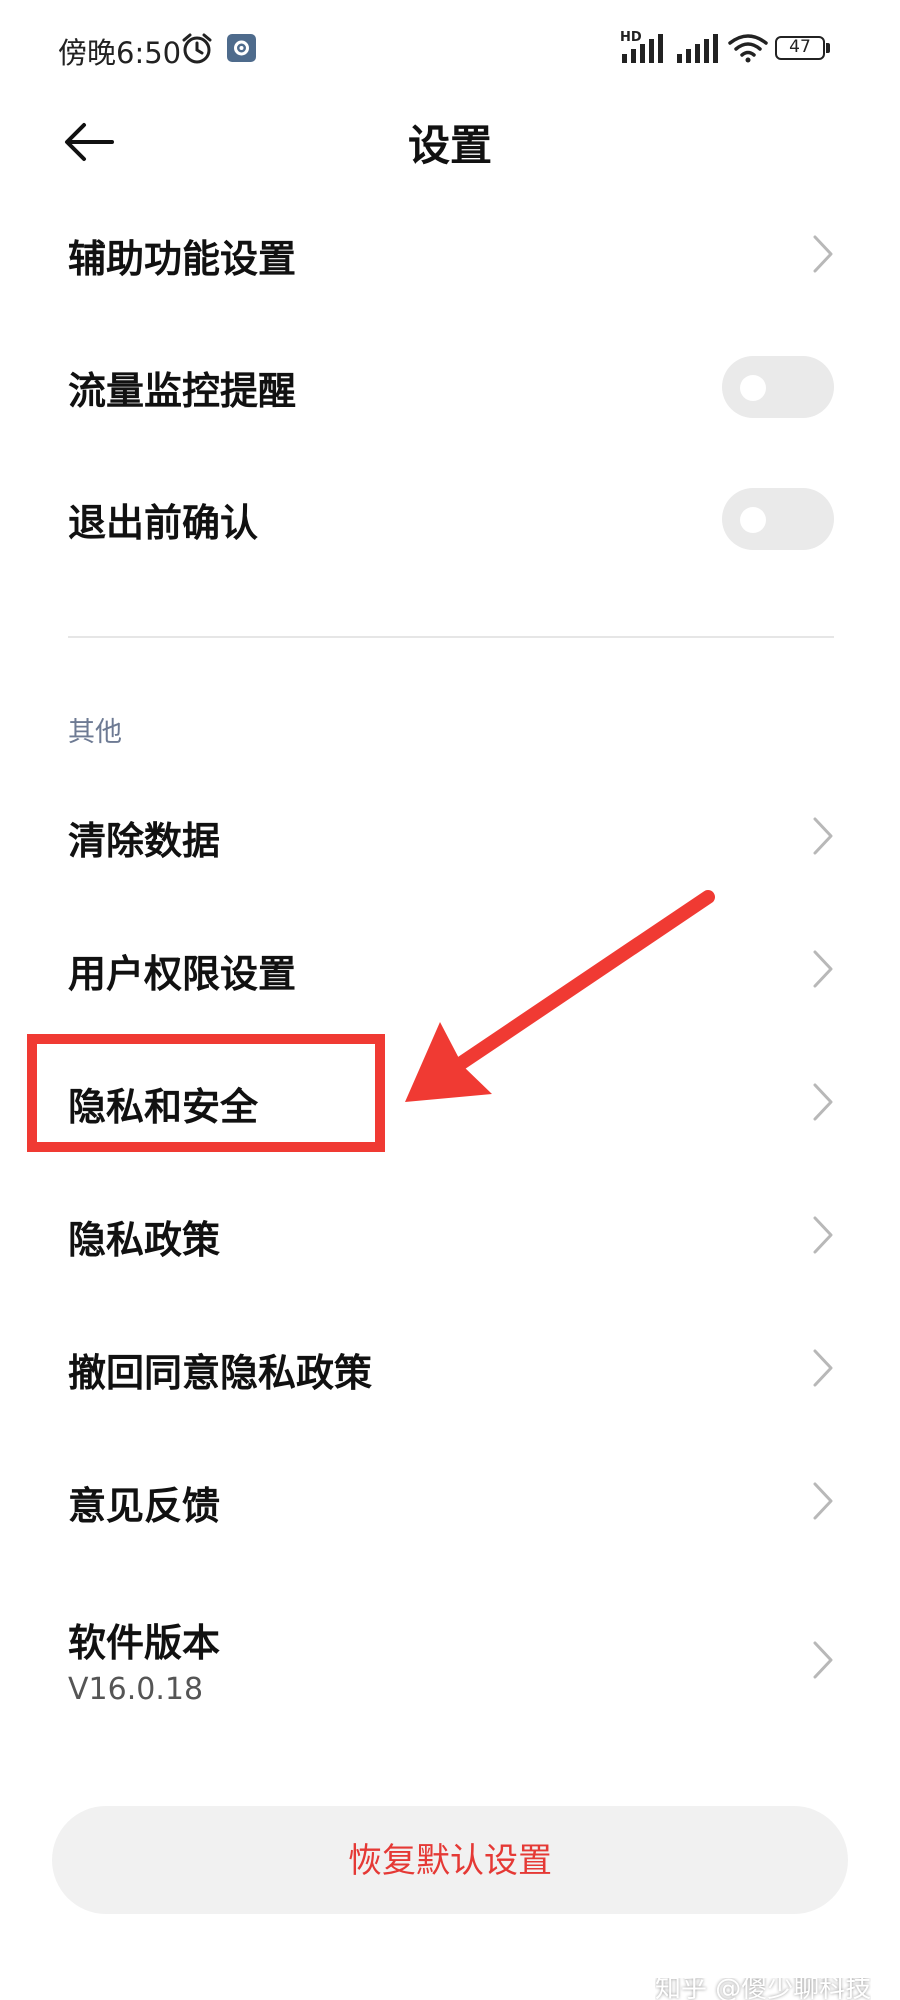 This screenshot has width=900, height=2000. What do you see at coordinates (560, 996) in the screenshot?
I see `annotation-arrow-icon` at bounding box center [560, 996].